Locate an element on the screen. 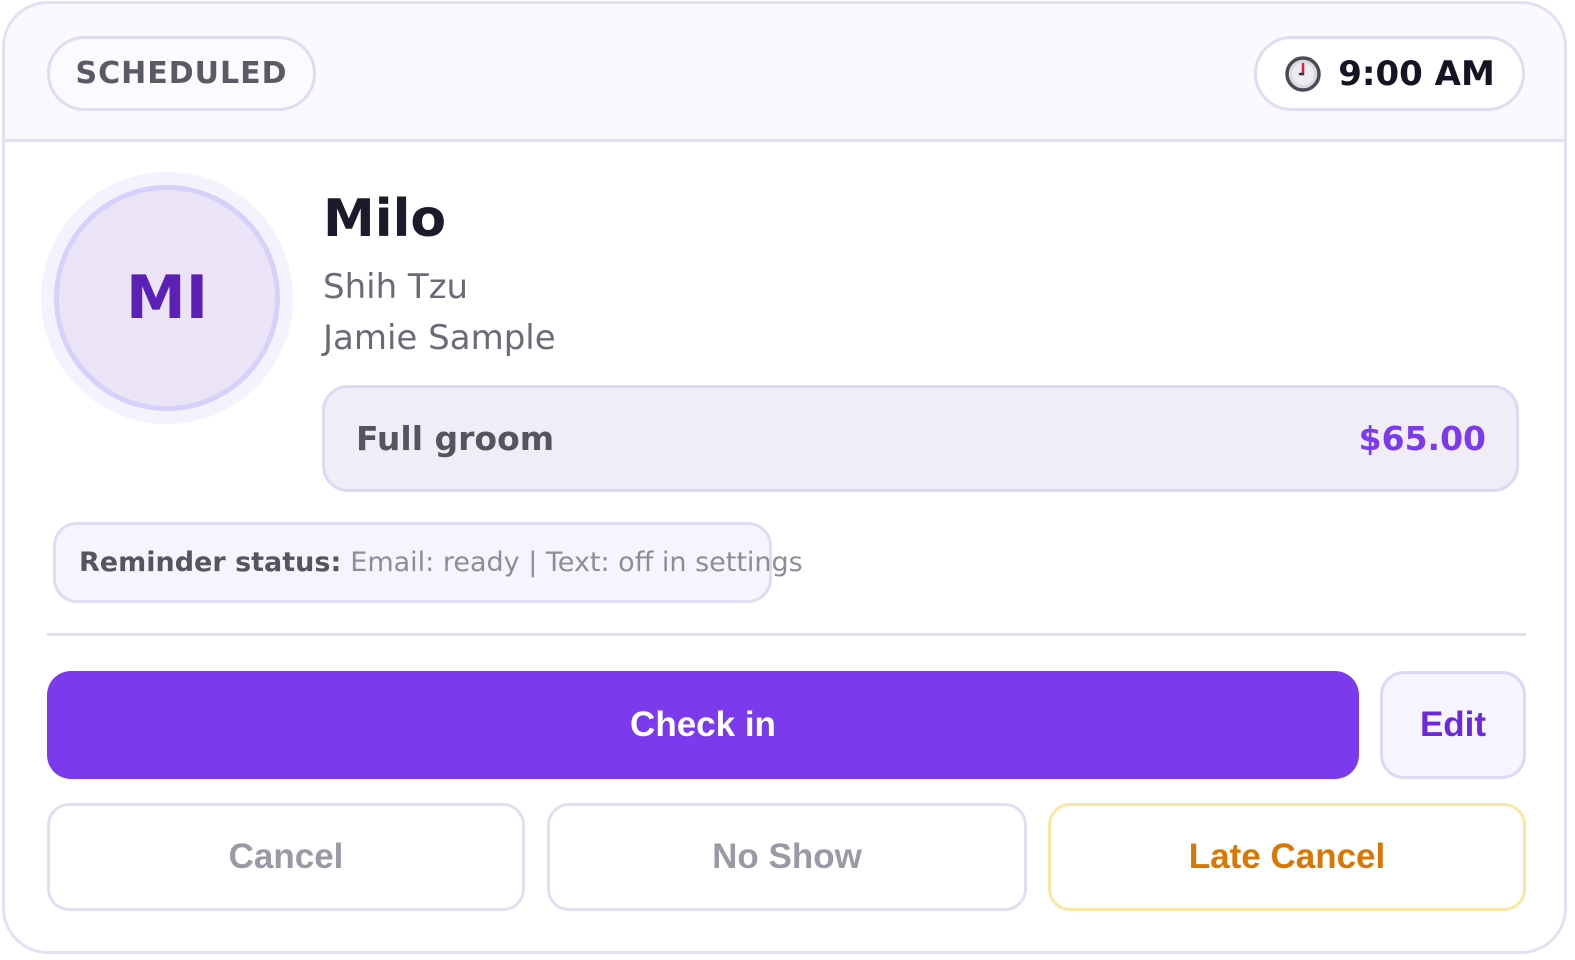  service-name: Full groom is located at coordinates (455, 438).